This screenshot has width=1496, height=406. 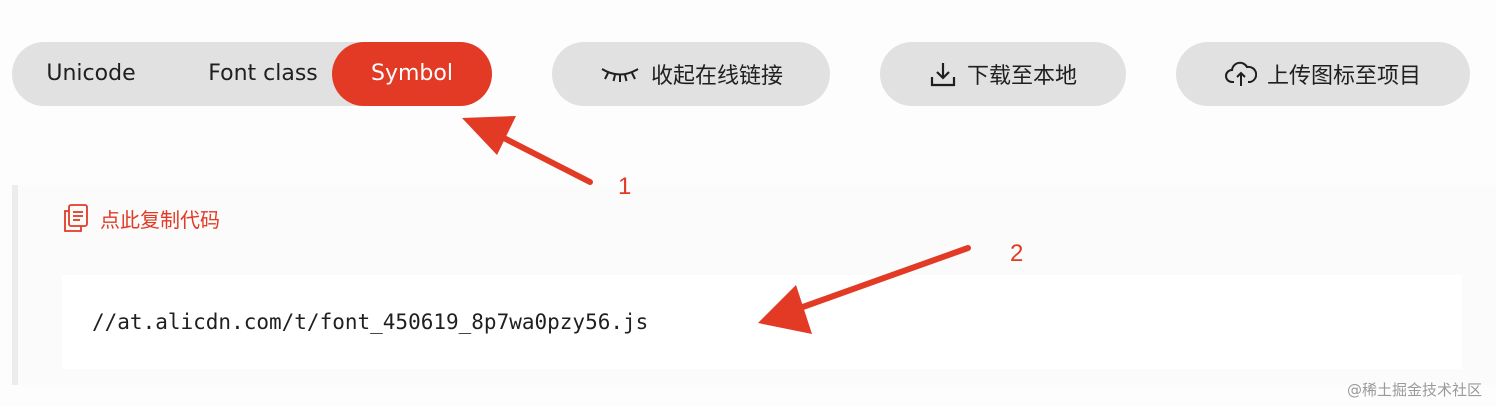 I want to click on watermark: @稀土掘金技术社区, so click(x=1414, y=390).